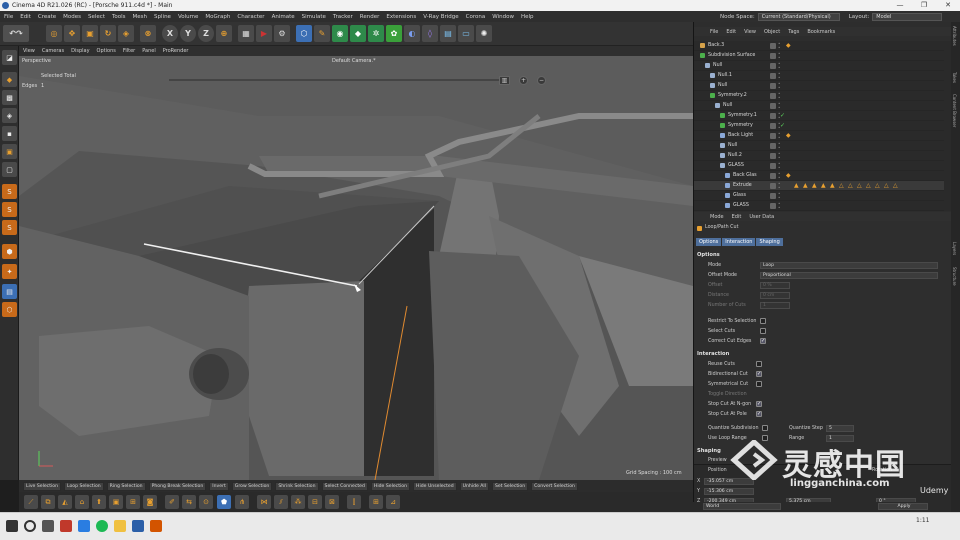  What do you see at coordinates (527, 17) in the screenshot?
I see `menu-help: Help` at bounding box center [527, 17].